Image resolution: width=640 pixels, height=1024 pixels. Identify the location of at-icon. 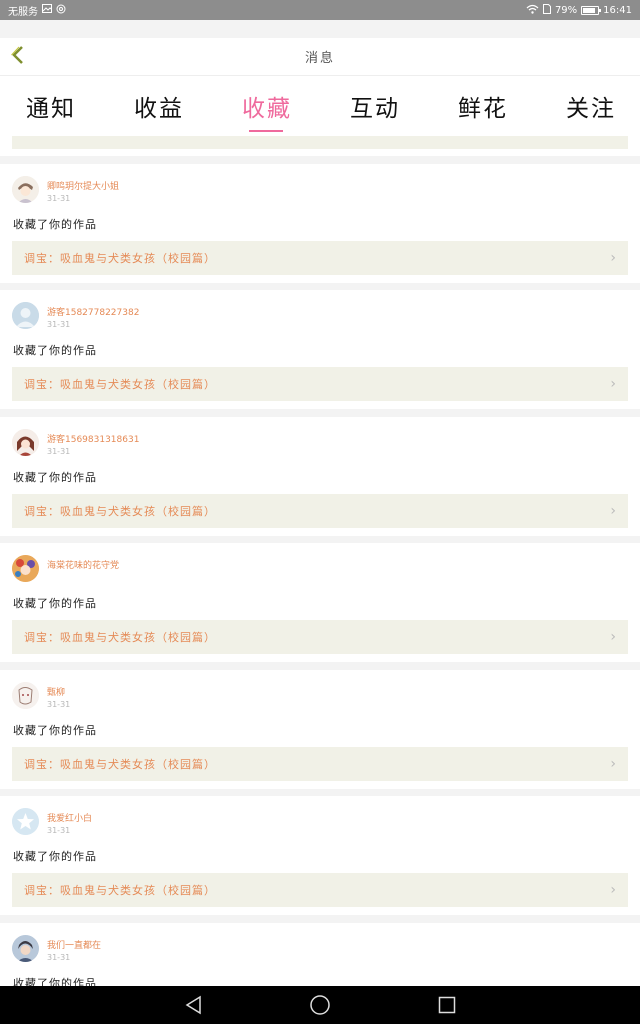
(61, 10).